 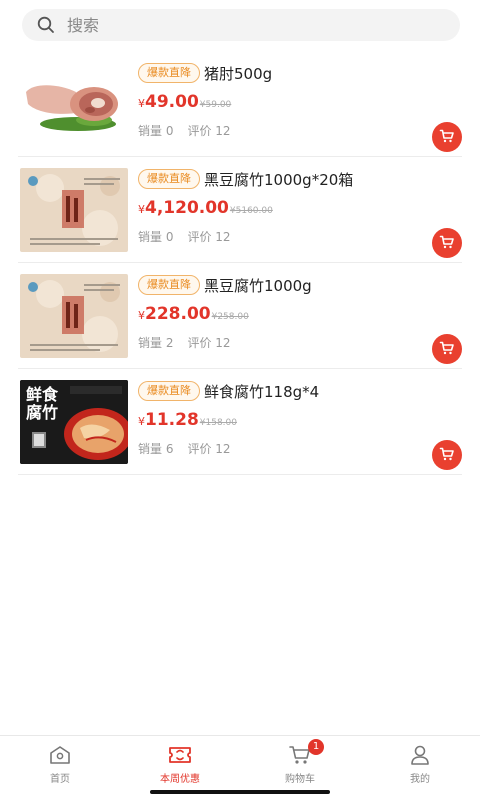 What do you see at coordinates (300, 449) in the screenshot?
I see `product-stats: 销量 6 评价 12` at bounding box center [300, 449].